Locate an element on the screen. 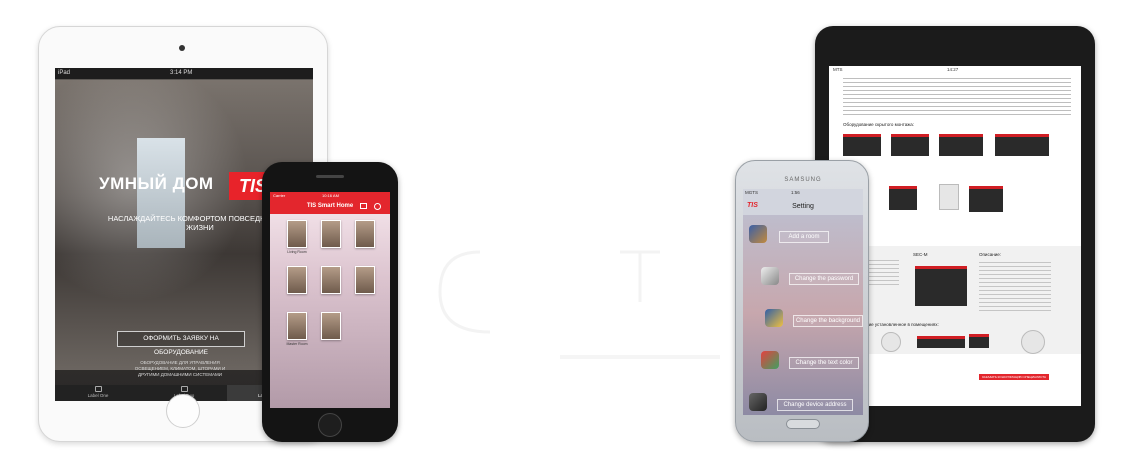 Image resolution: width=1134 pixels, height=468 pixels. carrier-label: MGTS is located at coordinates (751, 192).